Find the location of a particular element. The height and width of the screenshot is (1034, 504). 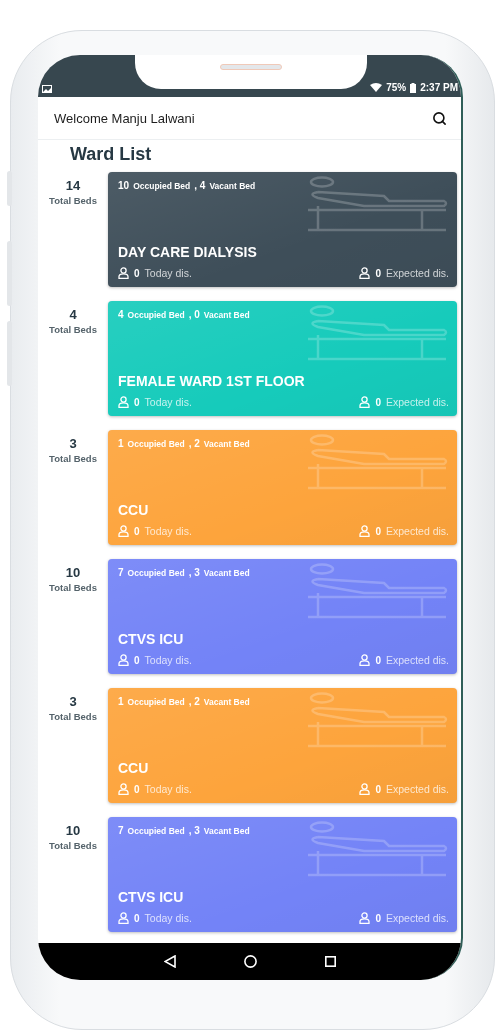

speaker-slot is located at coordinates (251, 67).